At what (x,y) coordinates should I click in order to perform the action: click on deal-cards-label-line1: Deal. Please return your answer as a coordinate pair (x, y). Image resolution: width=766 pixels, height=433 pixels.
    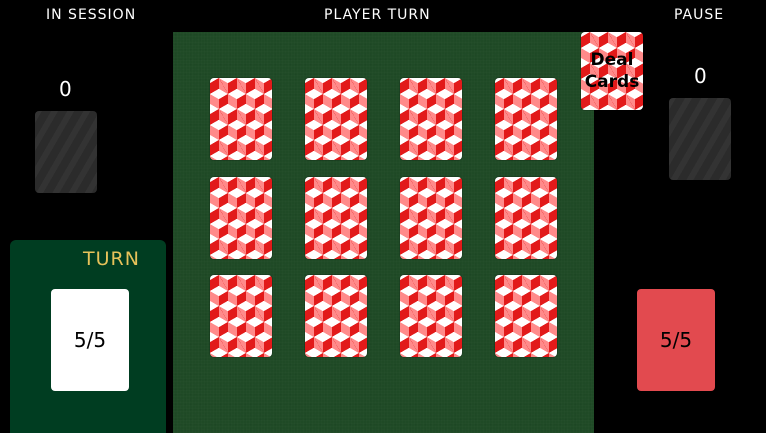
    Looking at the image, I should click on (612, 60).